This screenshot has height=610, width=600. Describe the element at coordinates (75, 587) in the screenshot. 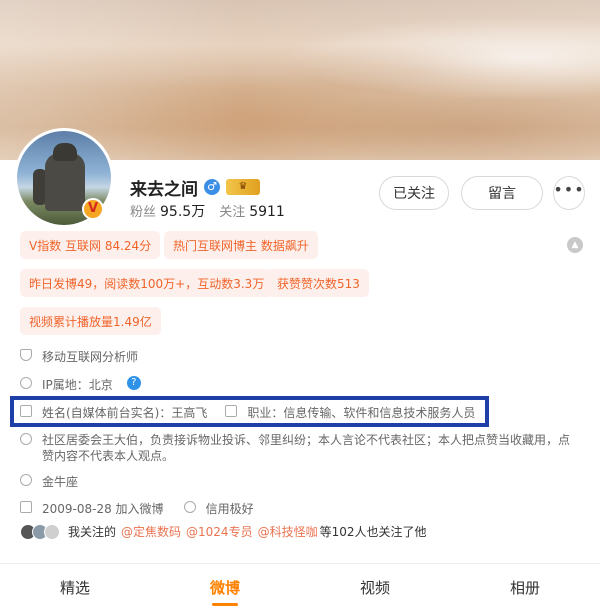

I see `tab-featured: 精选` at that location.